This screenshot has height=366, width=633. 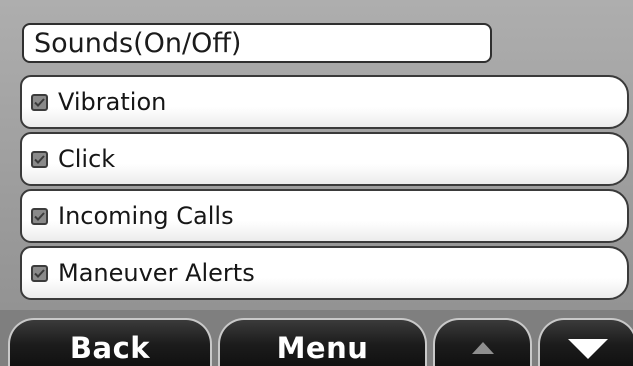 I want to click on menu-button: Menu, so click(x=322, y=342).